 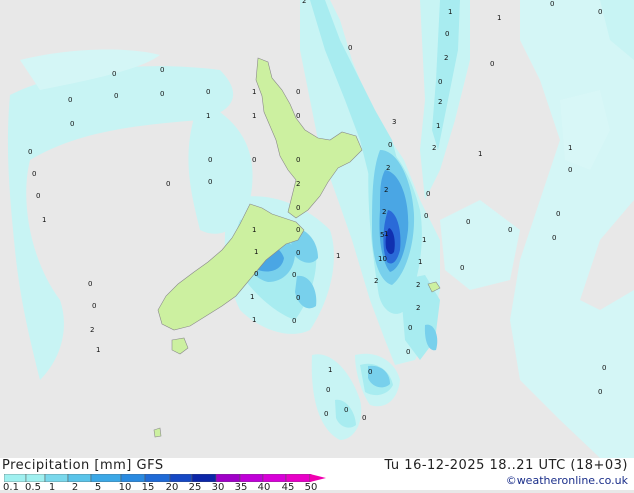 What do you see at coordinates (241, 487) in the screenshot?
I see `scale-tick-label: 35` at bounding box center [241, 487].